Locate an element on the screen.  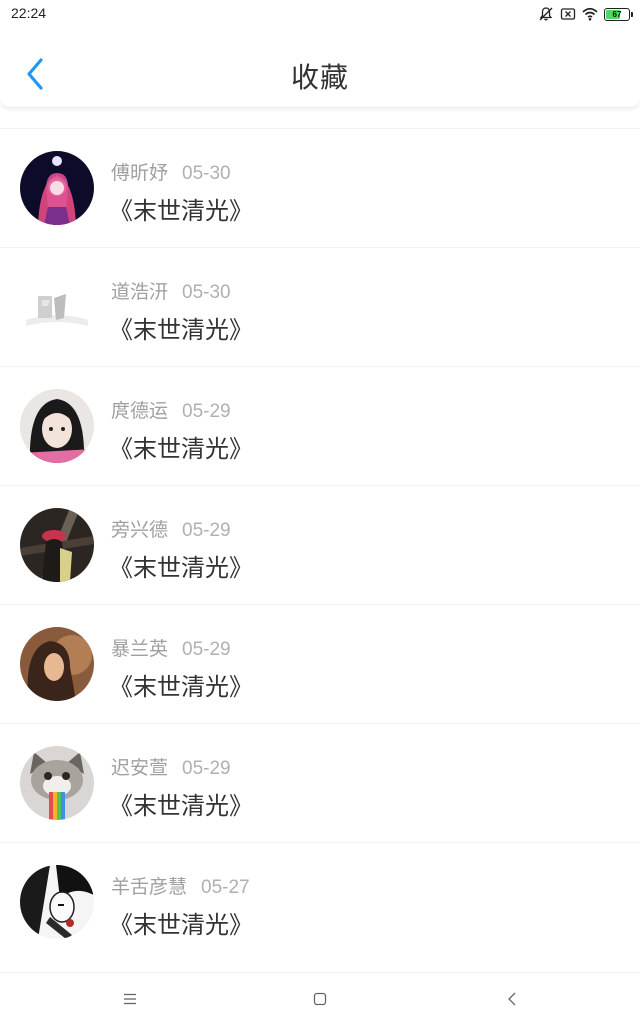
nav-back-button is located at coordinates (512, 999).